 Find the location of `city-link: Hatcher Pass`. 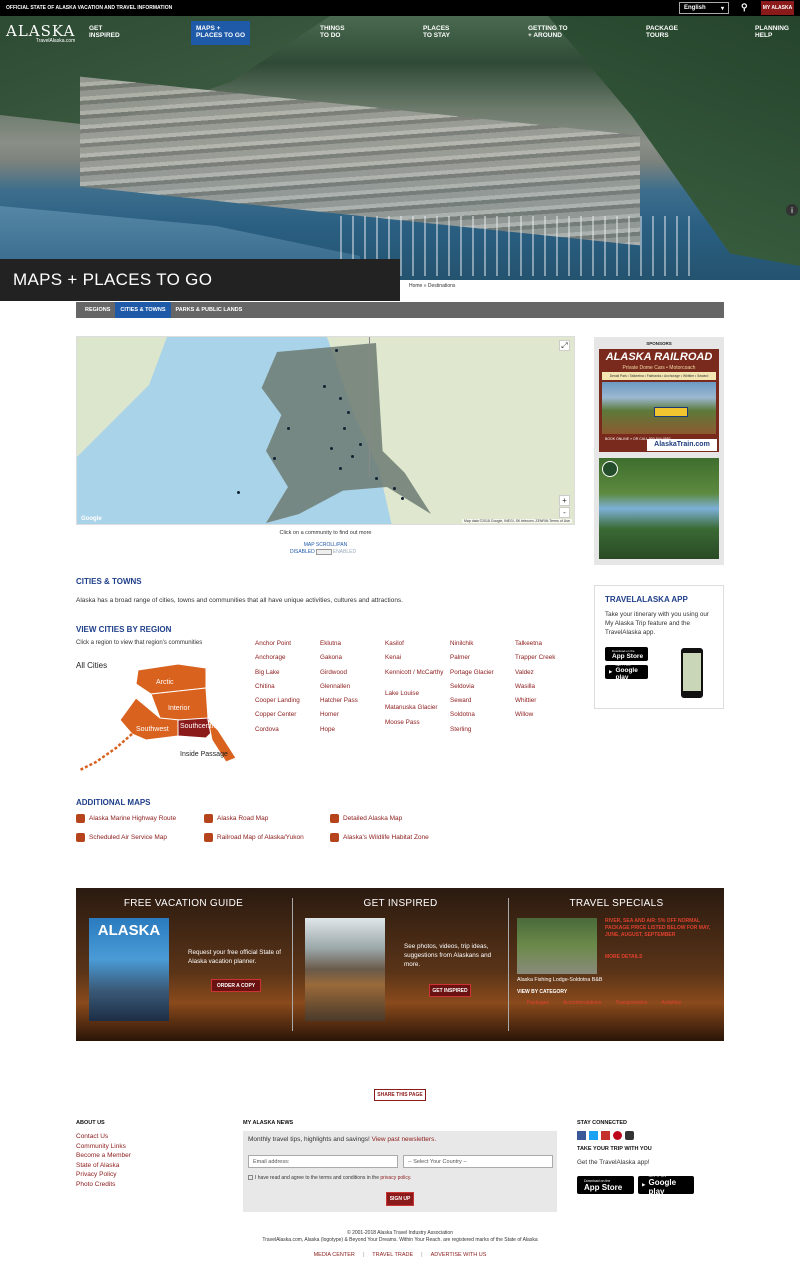

city-link: Hatcher Pass is located at coordinates (352, 704).